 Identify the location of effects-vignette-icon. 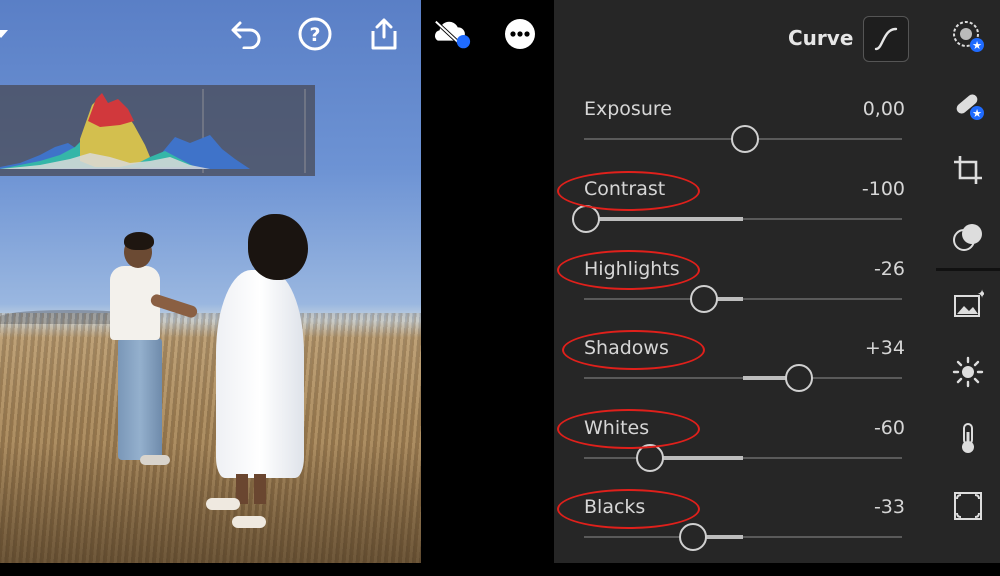
(968, 506).